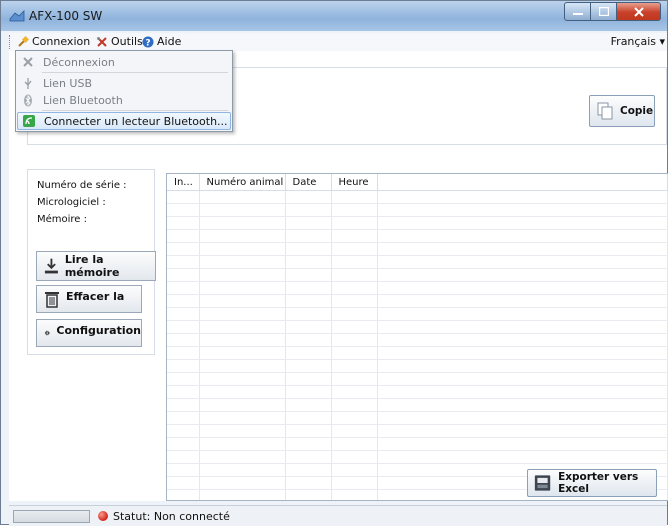  Describe the element at coordinates (28, 83) in the screenshot. I see `usb-icon` at that location.